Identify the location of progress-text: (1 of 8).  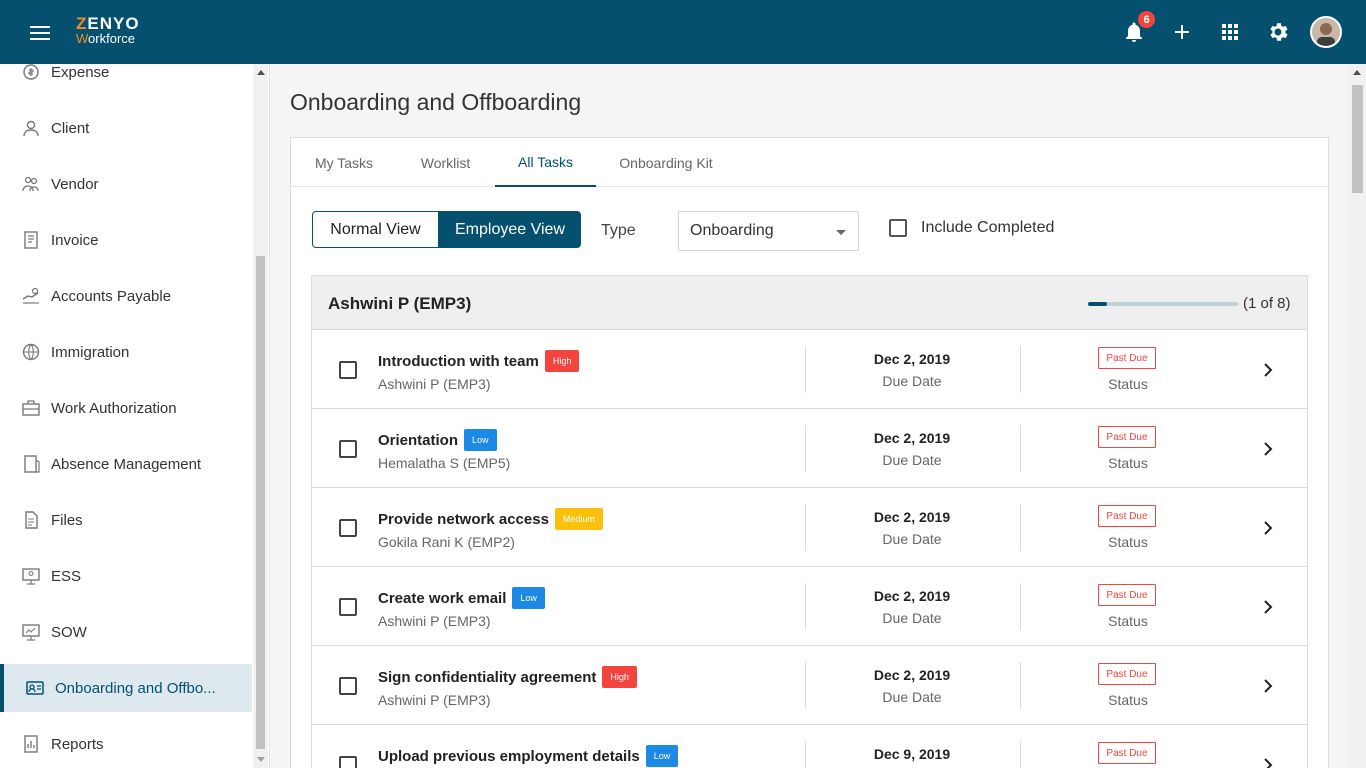
(1267, 303).